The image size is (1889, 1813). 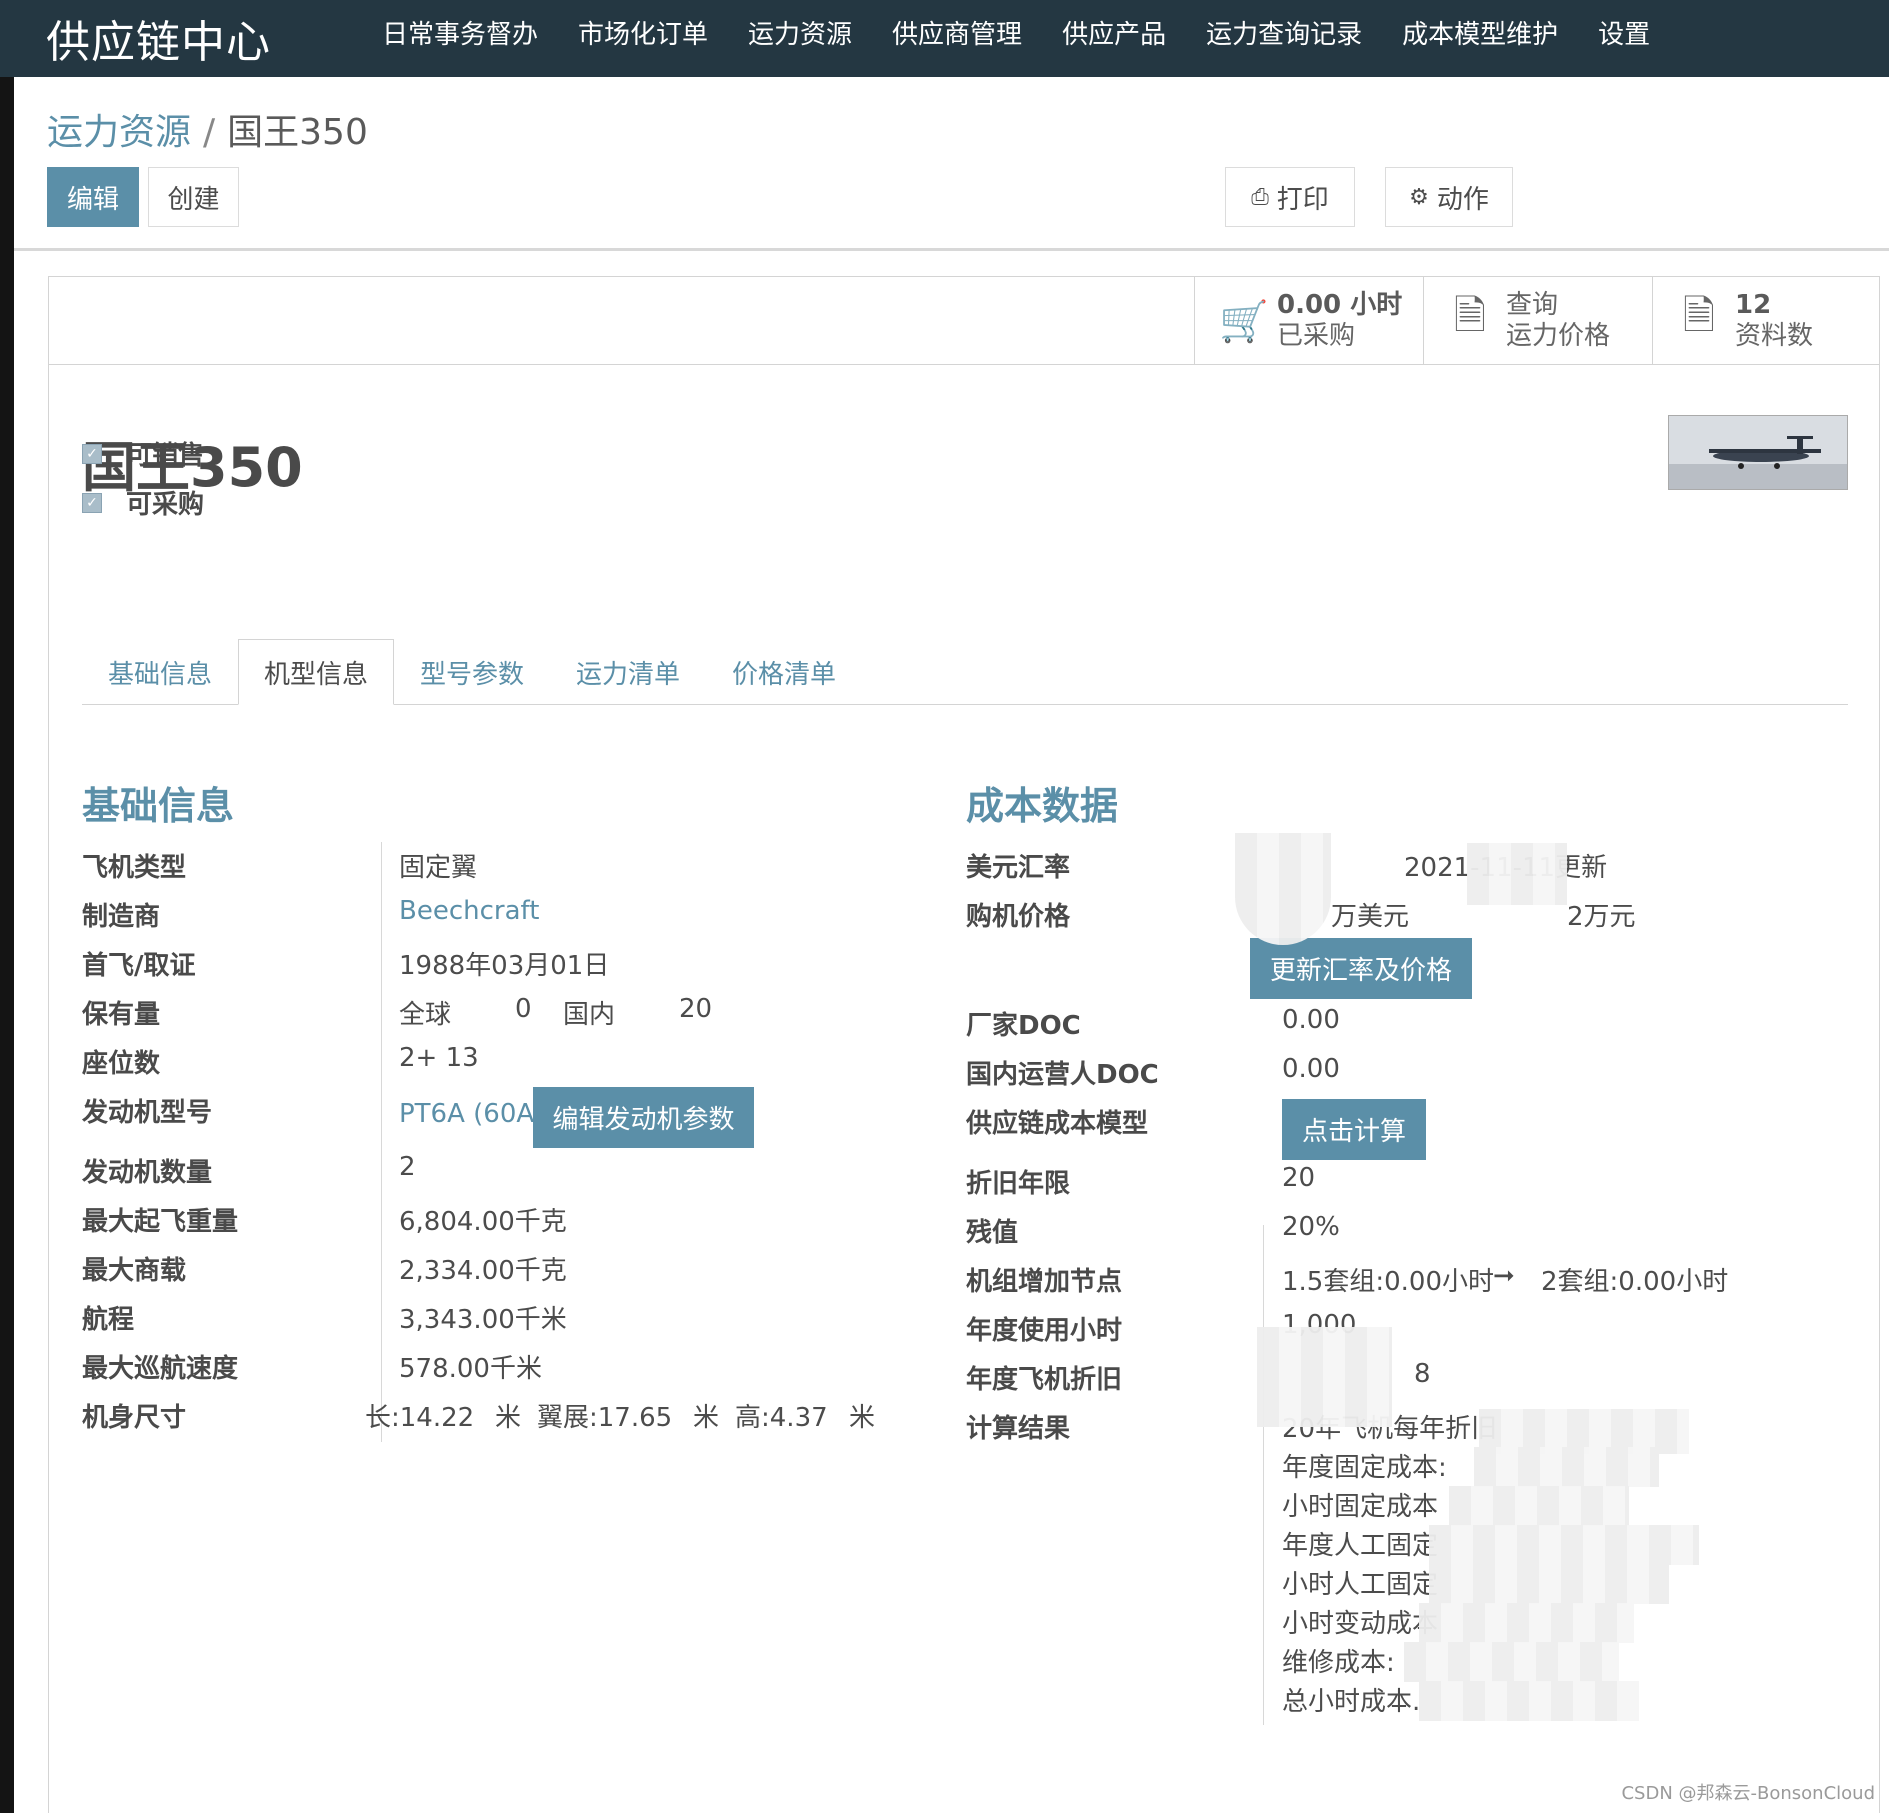 I want to click on height-unit: 米, so click(x=862, y=1418).